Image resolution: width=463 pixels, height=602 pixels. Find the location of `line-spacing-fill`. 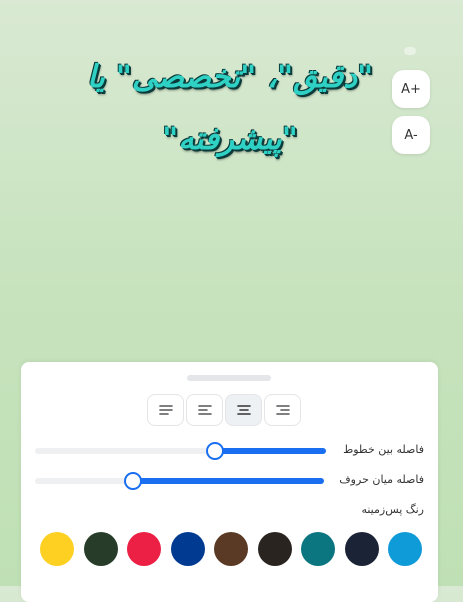

line-spacing-fill is located at coordinates (270, 451).